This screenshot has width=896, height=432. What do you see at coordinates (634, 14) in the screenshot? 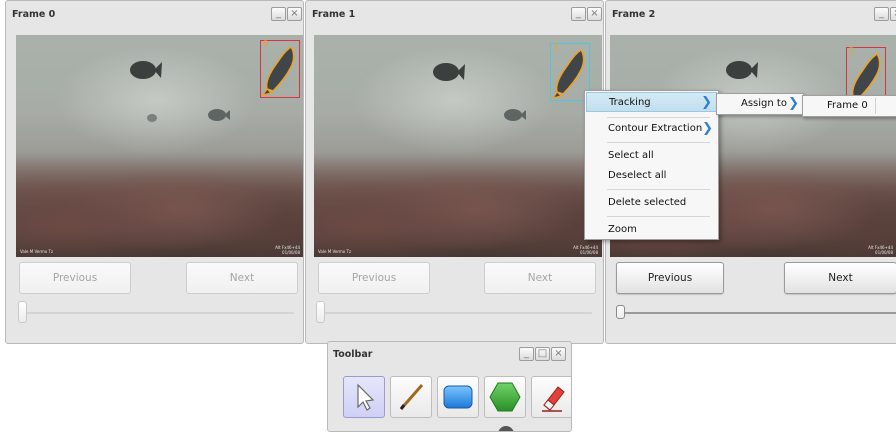
I see `frame-title: Frame 2` at bounding box center [634, 14].